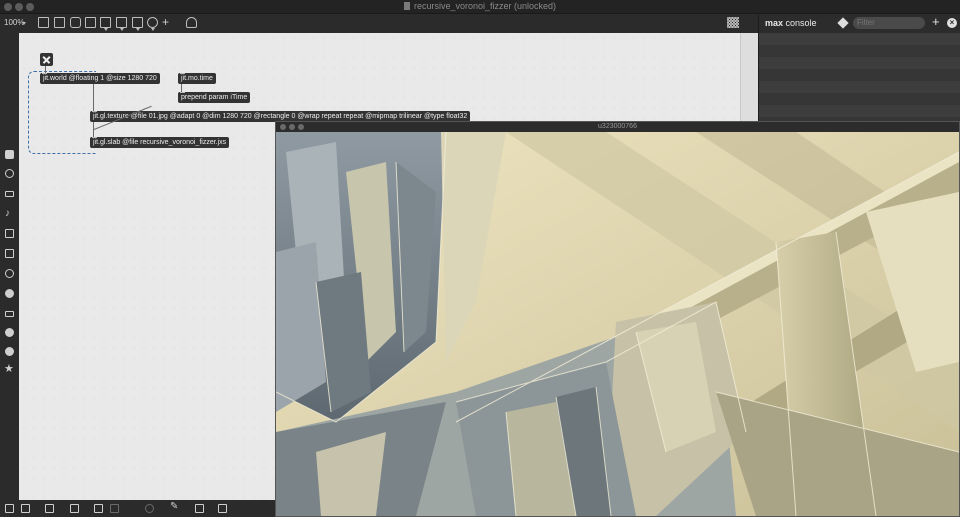  I want to click on dsp-icon, so click(222, 508).